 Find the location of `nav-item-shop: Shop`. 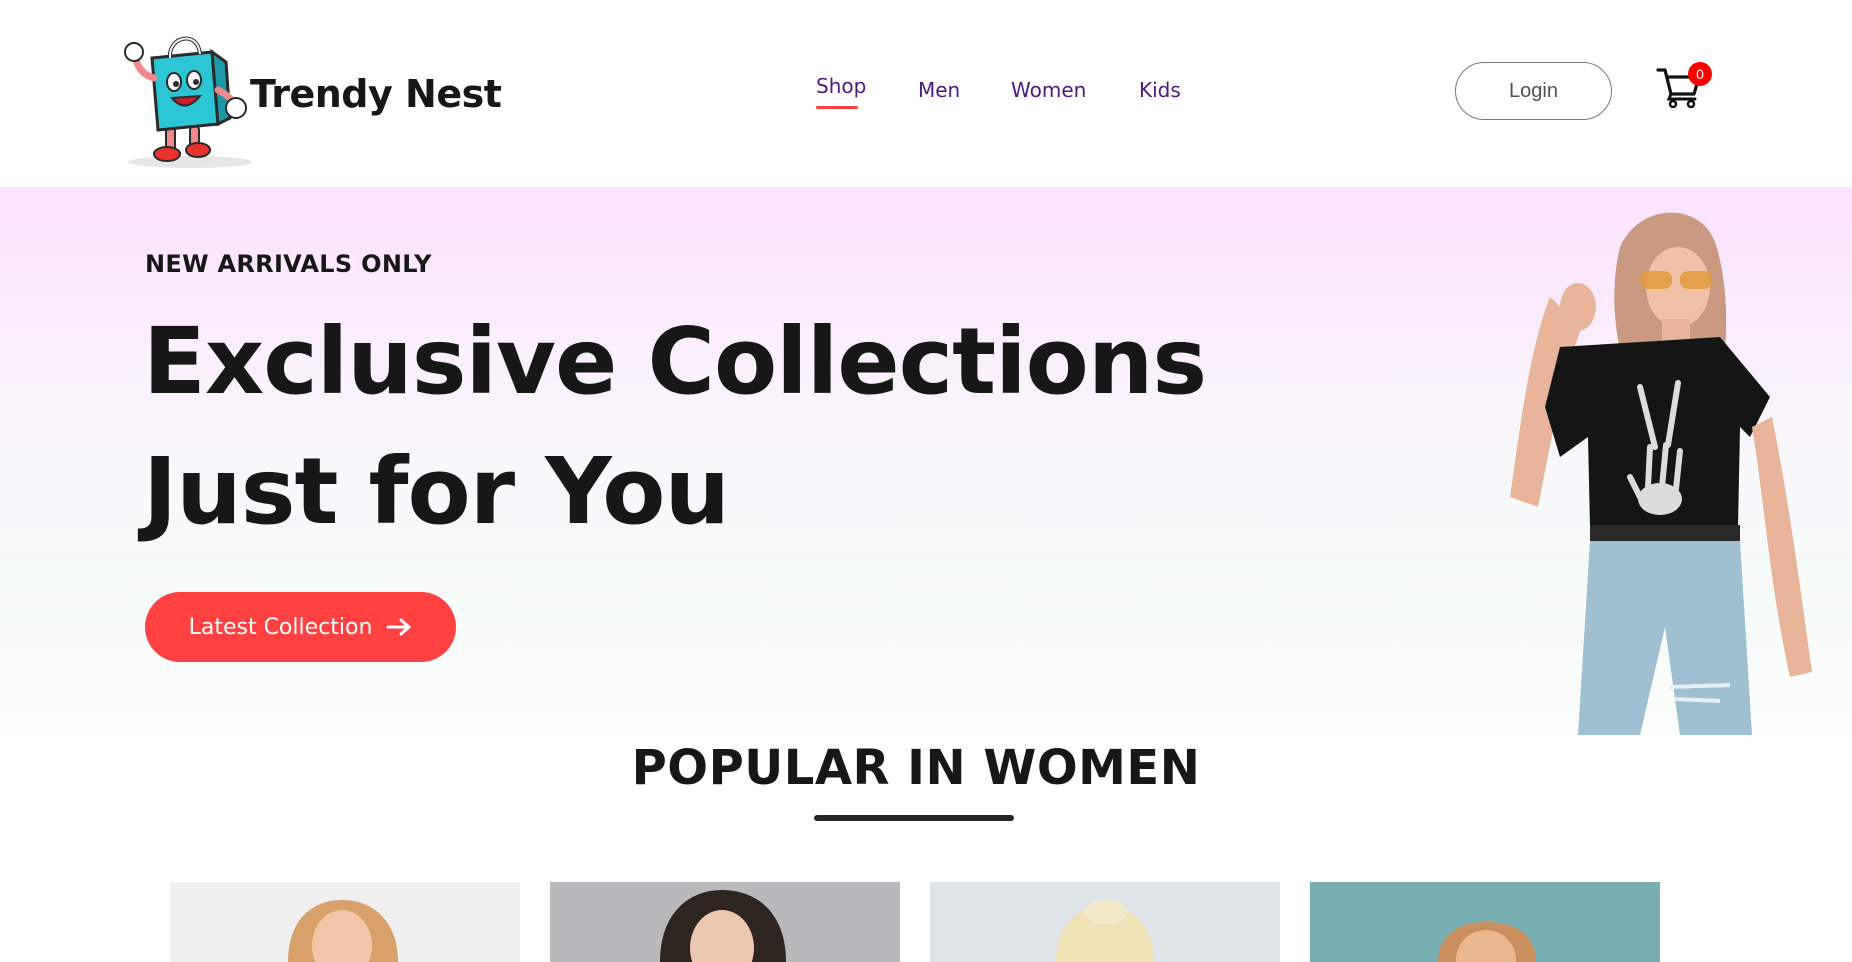

nav-item-shop: Shop is located at coordinates (841, 86).